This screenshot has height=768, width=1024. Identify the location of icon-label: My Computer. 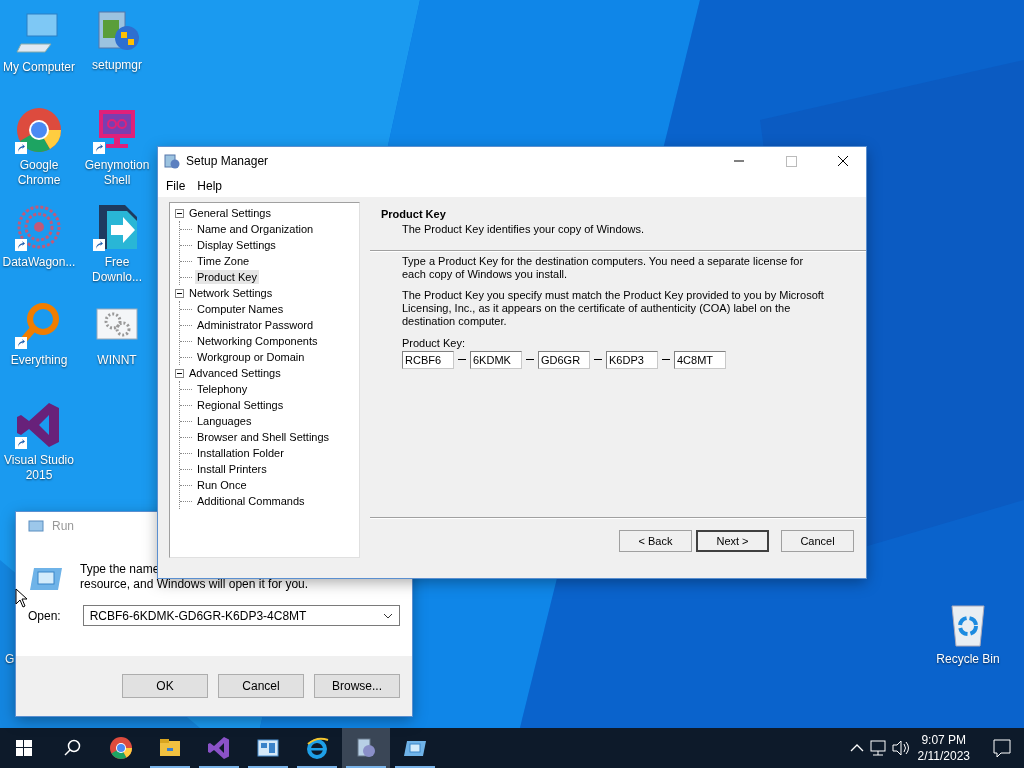
(39, 67).